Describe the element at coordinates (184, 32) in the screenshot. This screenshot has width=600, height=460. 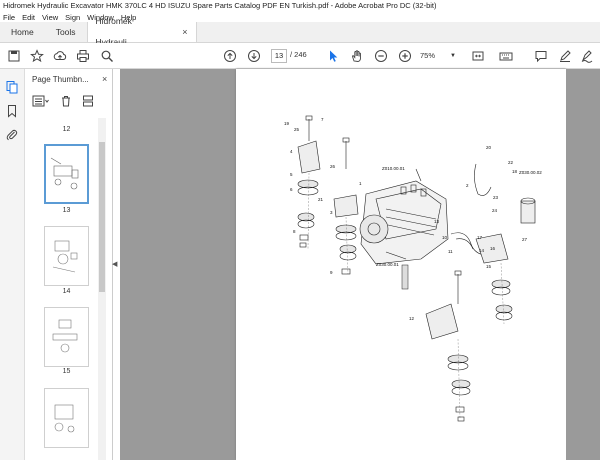
I see `close-tab-icon: ×` at that location.